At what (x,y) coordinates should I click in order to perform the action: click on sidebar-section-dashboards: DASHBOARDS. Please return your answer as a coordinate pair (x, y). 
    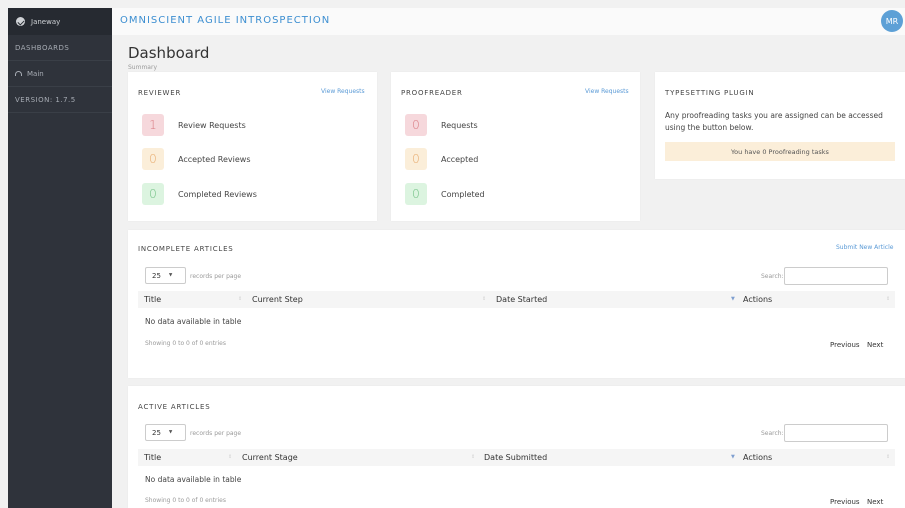
    Looking at the image, I should click on (60, 48).